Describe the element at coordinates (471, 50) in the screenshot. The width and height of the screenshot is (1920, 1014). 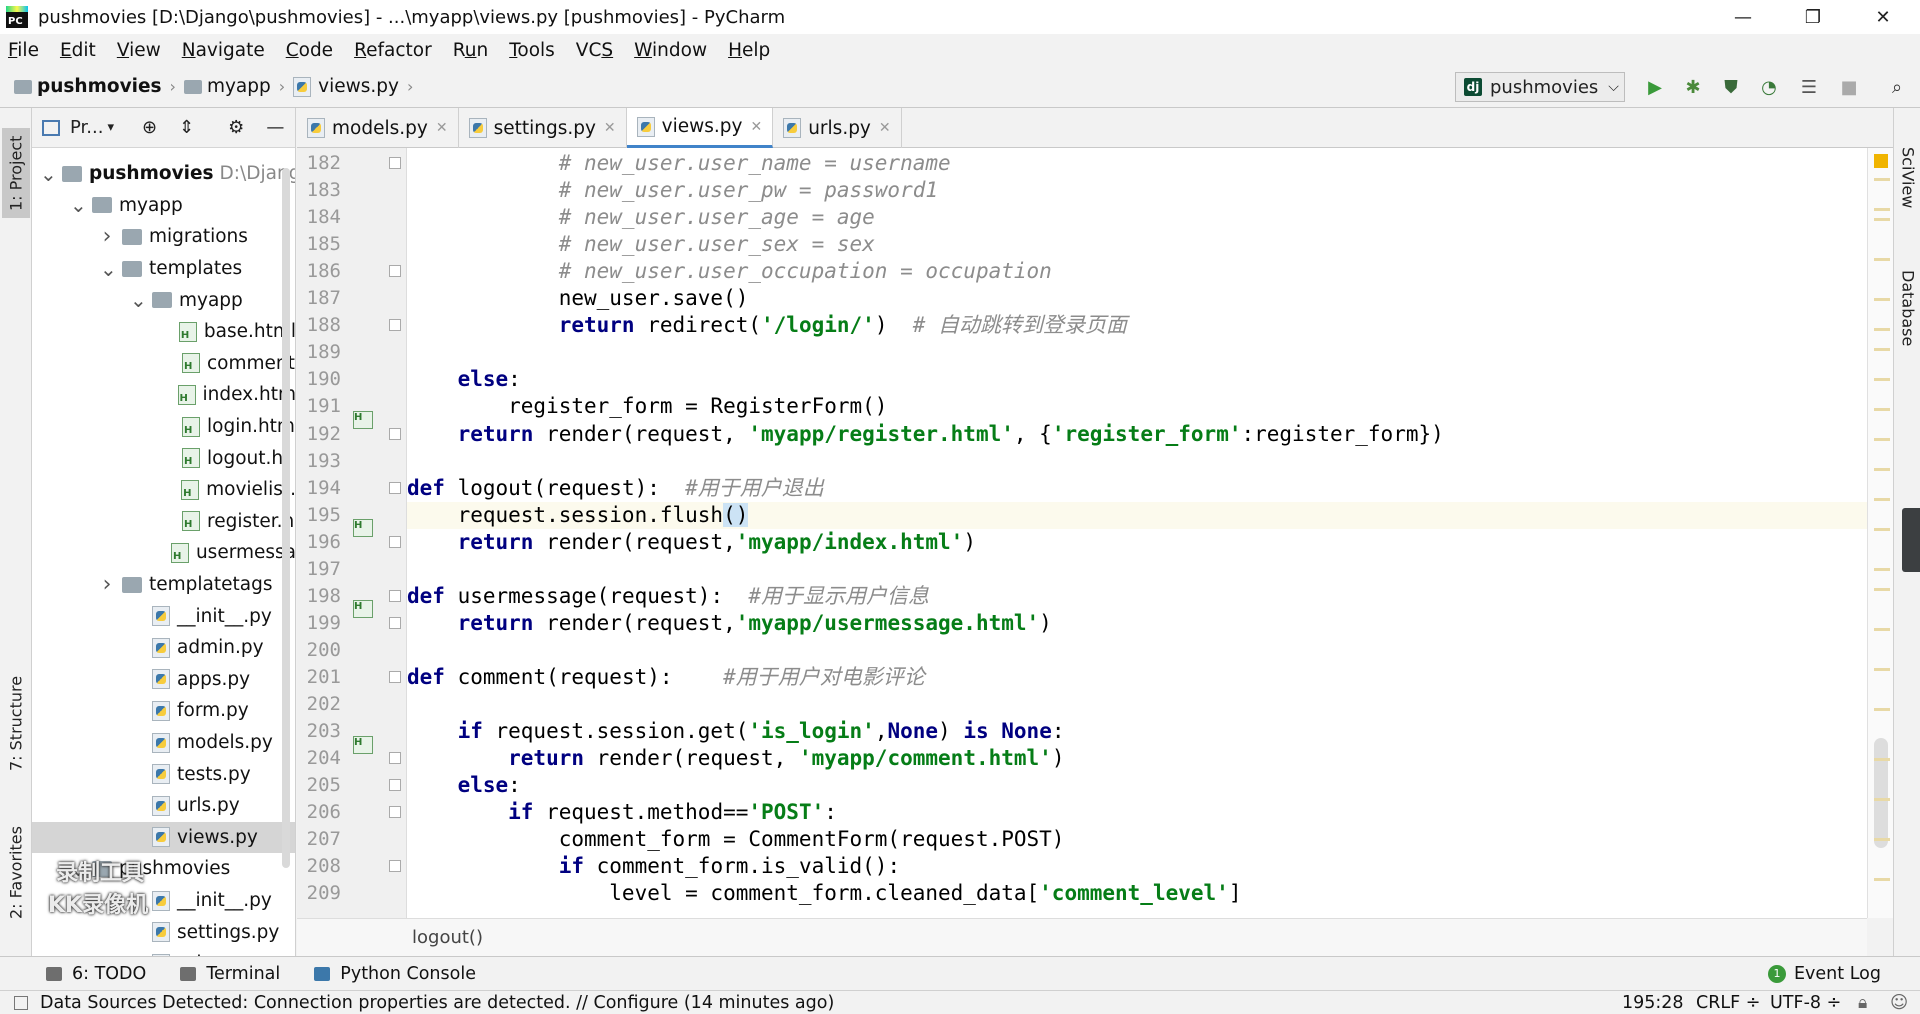
I see `menu-item: Run` at that location.